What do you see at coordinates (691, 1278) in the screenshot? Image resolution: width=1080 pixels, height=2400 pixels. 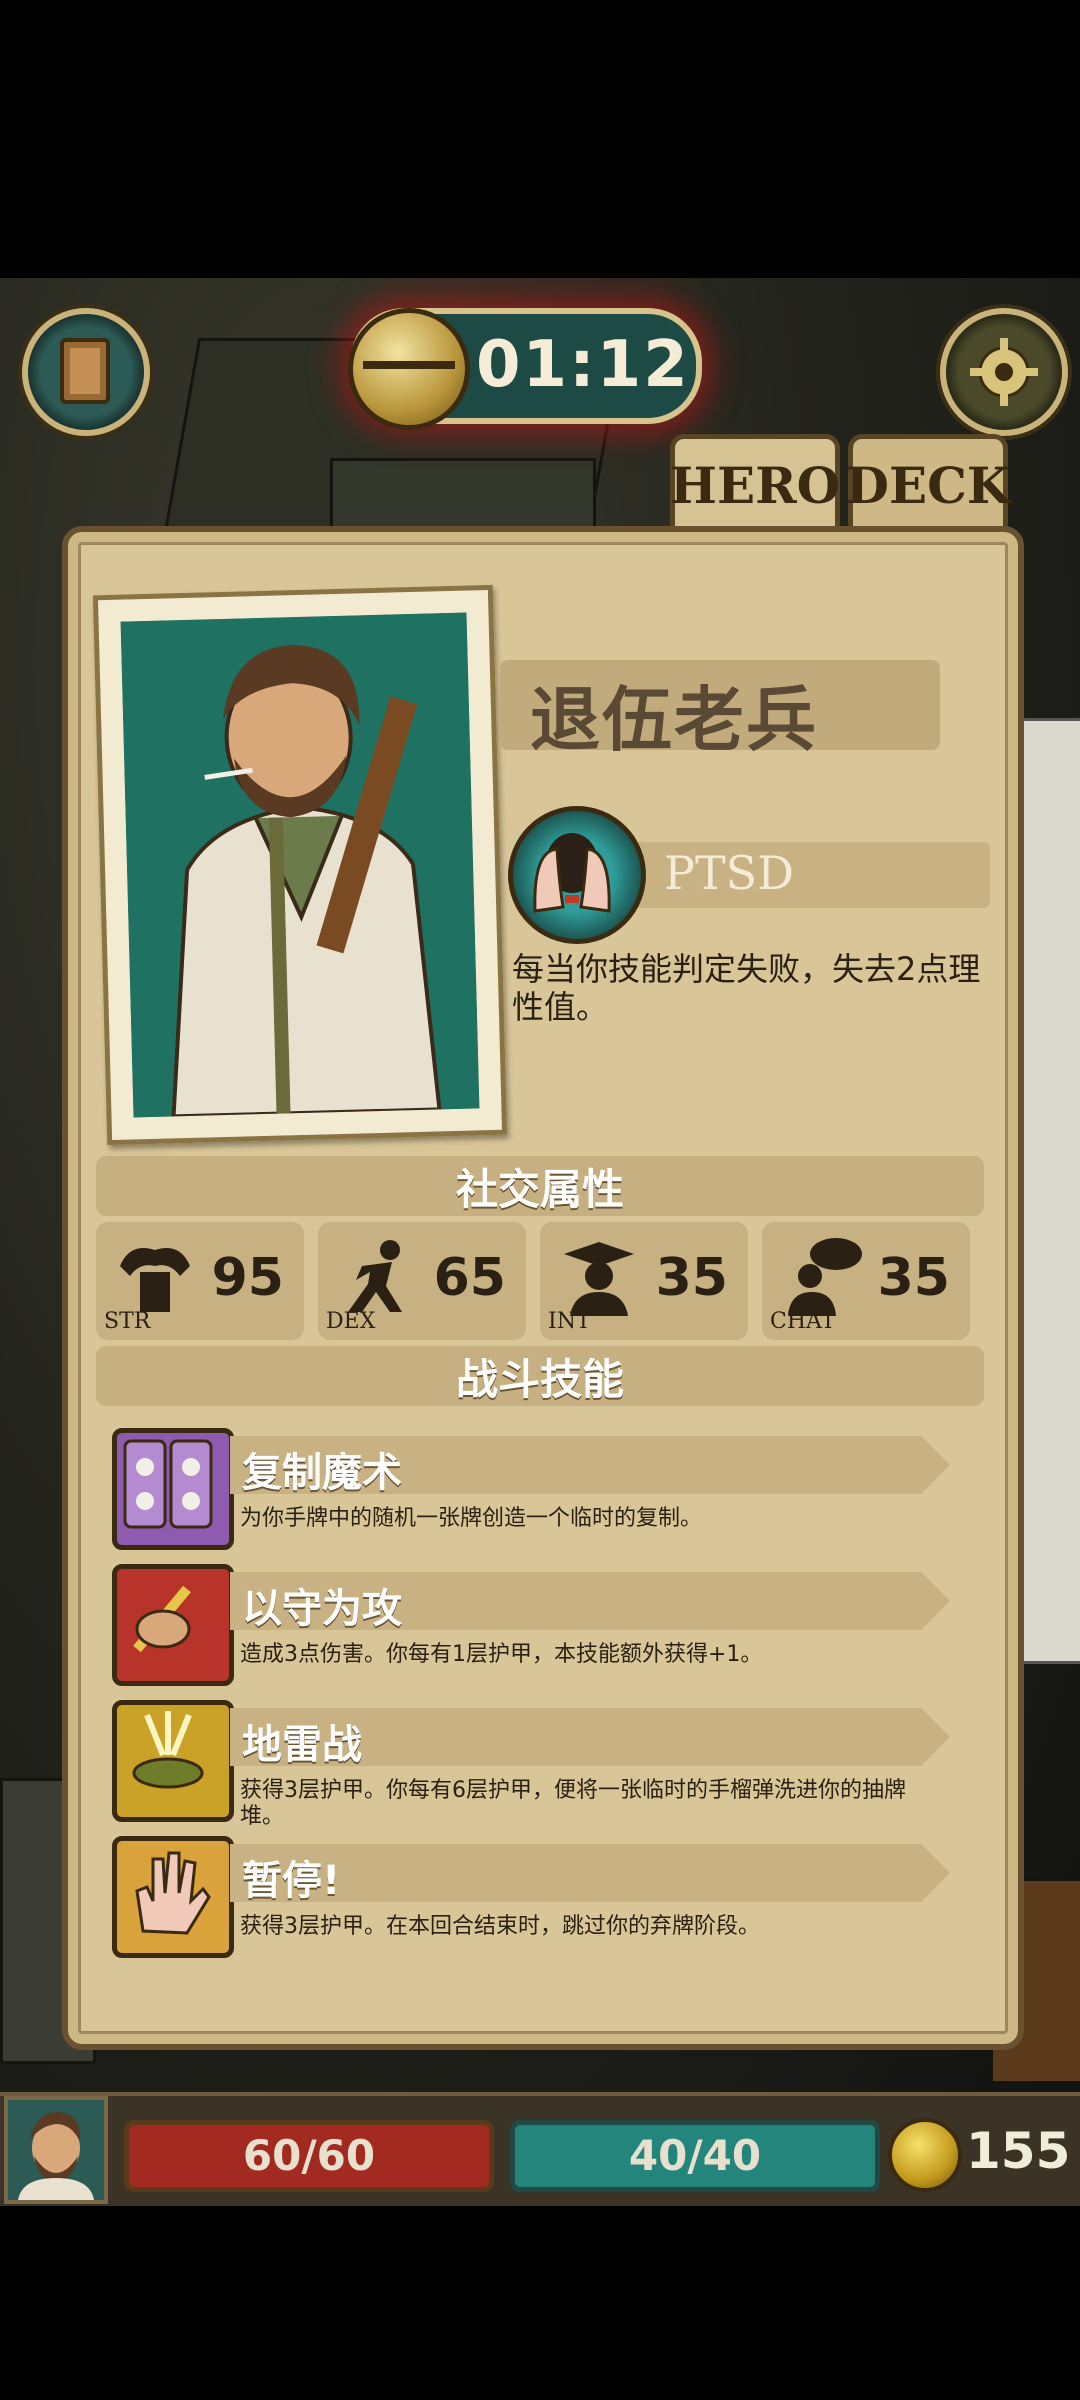 I see `attribute-int-value: 35` at bounding box center [691, 1278].